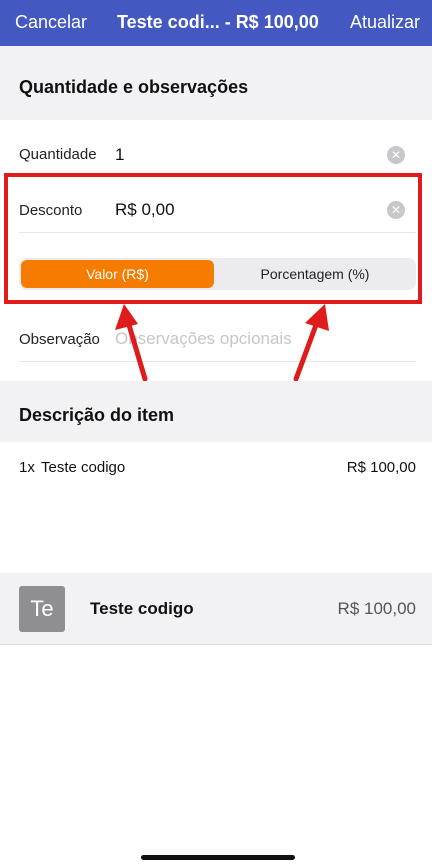 Image resolution: width=432 pixels, height=866 pixels. Describe the element at coordinates (218, 857) in the screenshot. I see `home-indicator` at that location.